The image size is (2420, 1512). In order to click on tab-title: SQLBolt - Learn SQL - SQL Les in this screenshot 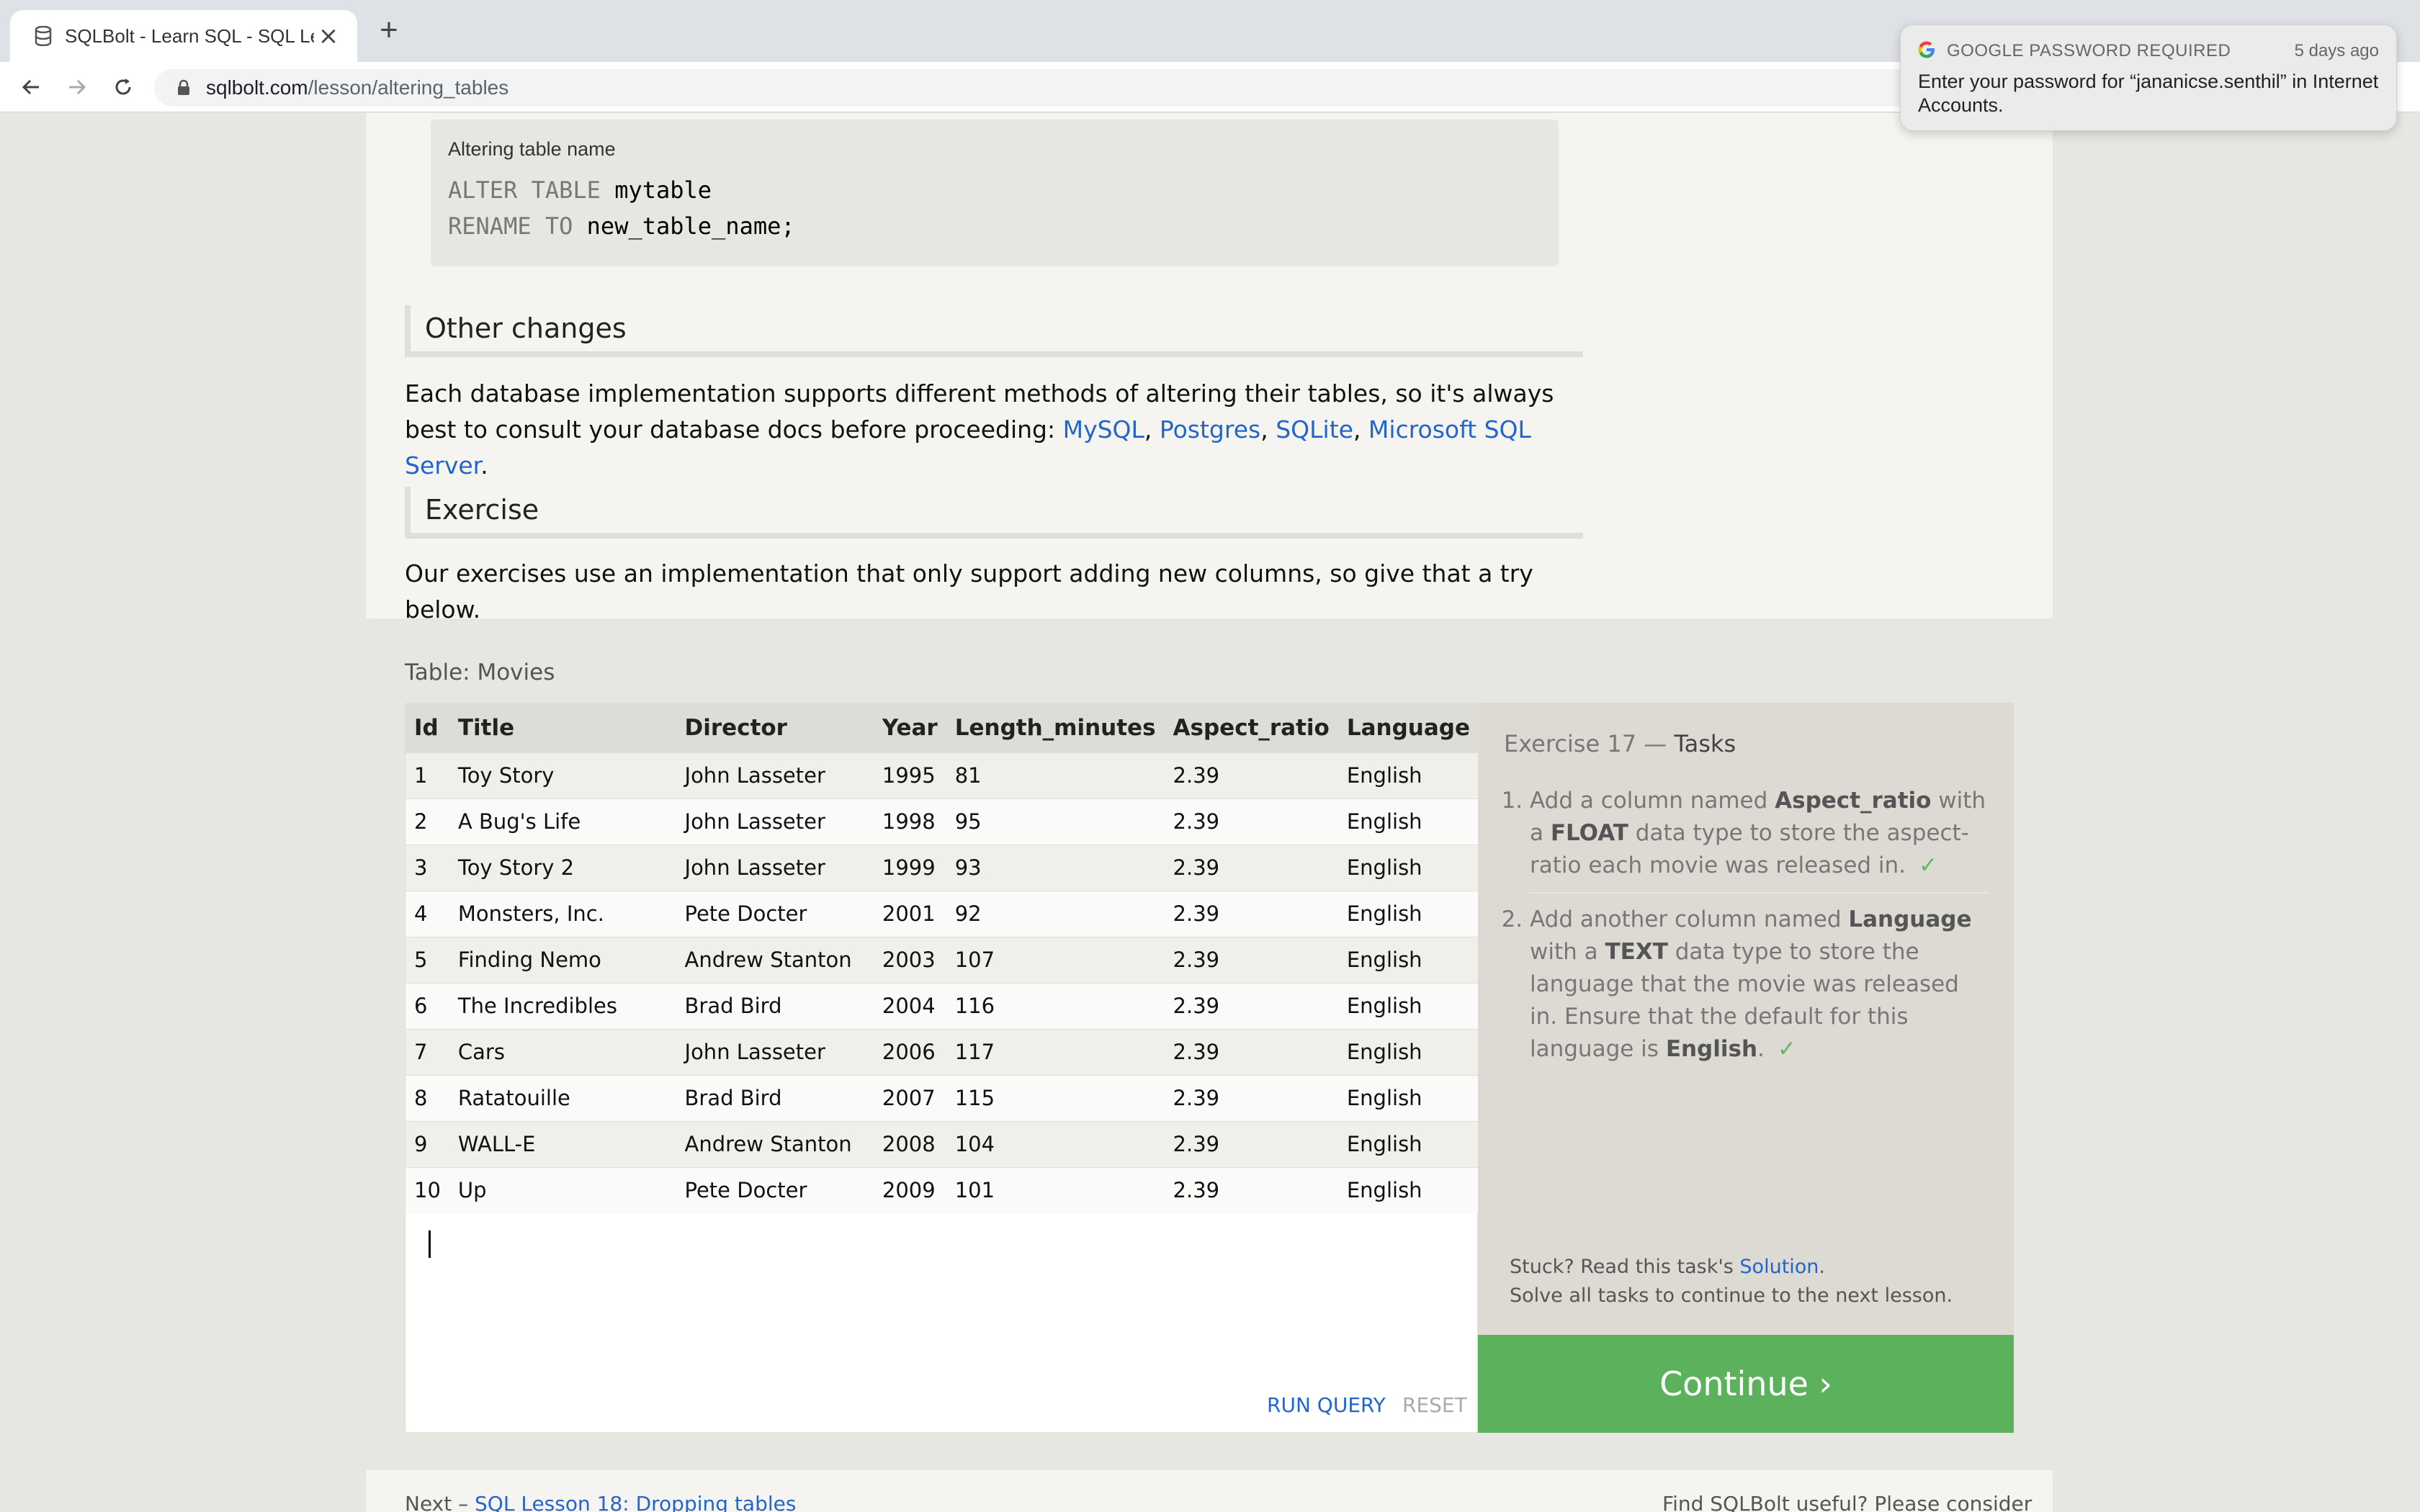, I will do `click(189, 35)`.